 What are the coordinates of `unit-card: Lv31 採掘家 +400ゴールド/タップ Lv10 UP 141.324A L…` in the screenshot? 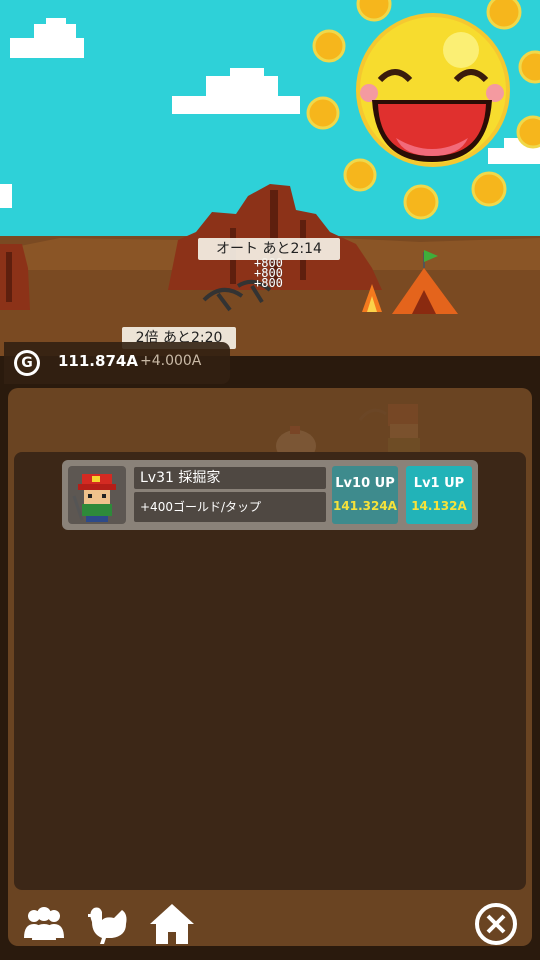 It's located at (270, 495).